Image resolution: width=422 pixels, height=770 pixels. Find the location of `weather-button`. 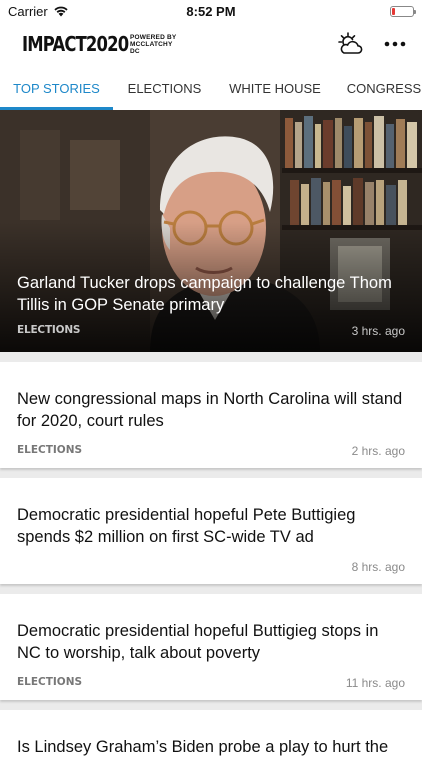

weather-button is located at coordinates (351, 44).